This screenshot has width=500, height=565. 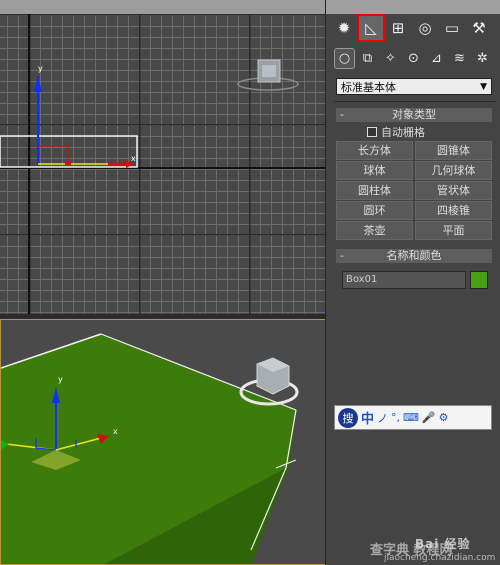 I want to click on command-panel-tabs: ✹ ◺ ⊞ ◎ ▭ ⚒, so click(x=411, y=28).